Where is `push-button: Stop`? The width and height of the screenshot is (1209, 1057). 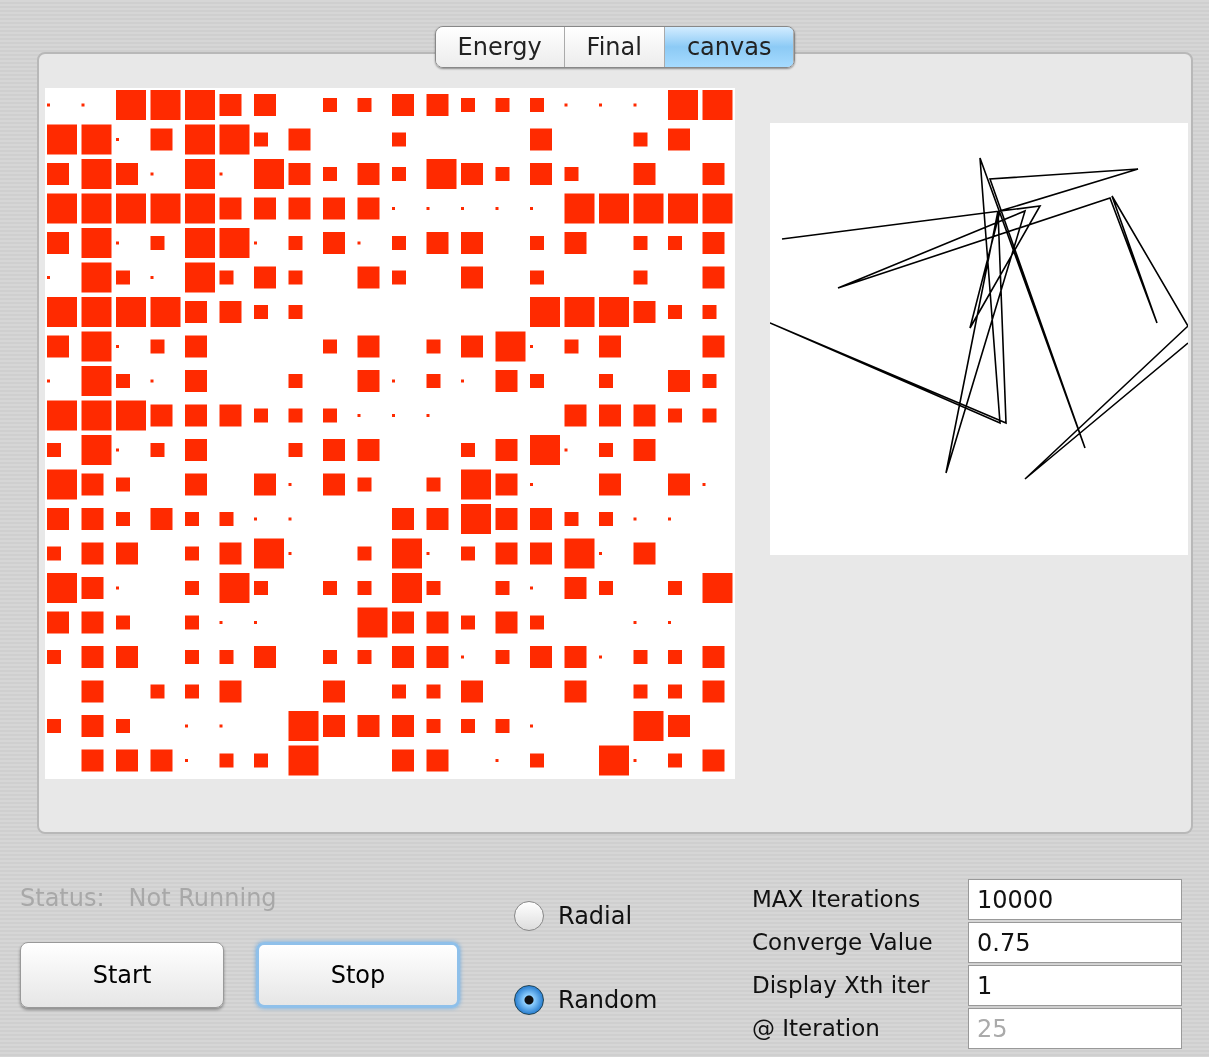 push-button: Stop is located at coordinates (358, 975).